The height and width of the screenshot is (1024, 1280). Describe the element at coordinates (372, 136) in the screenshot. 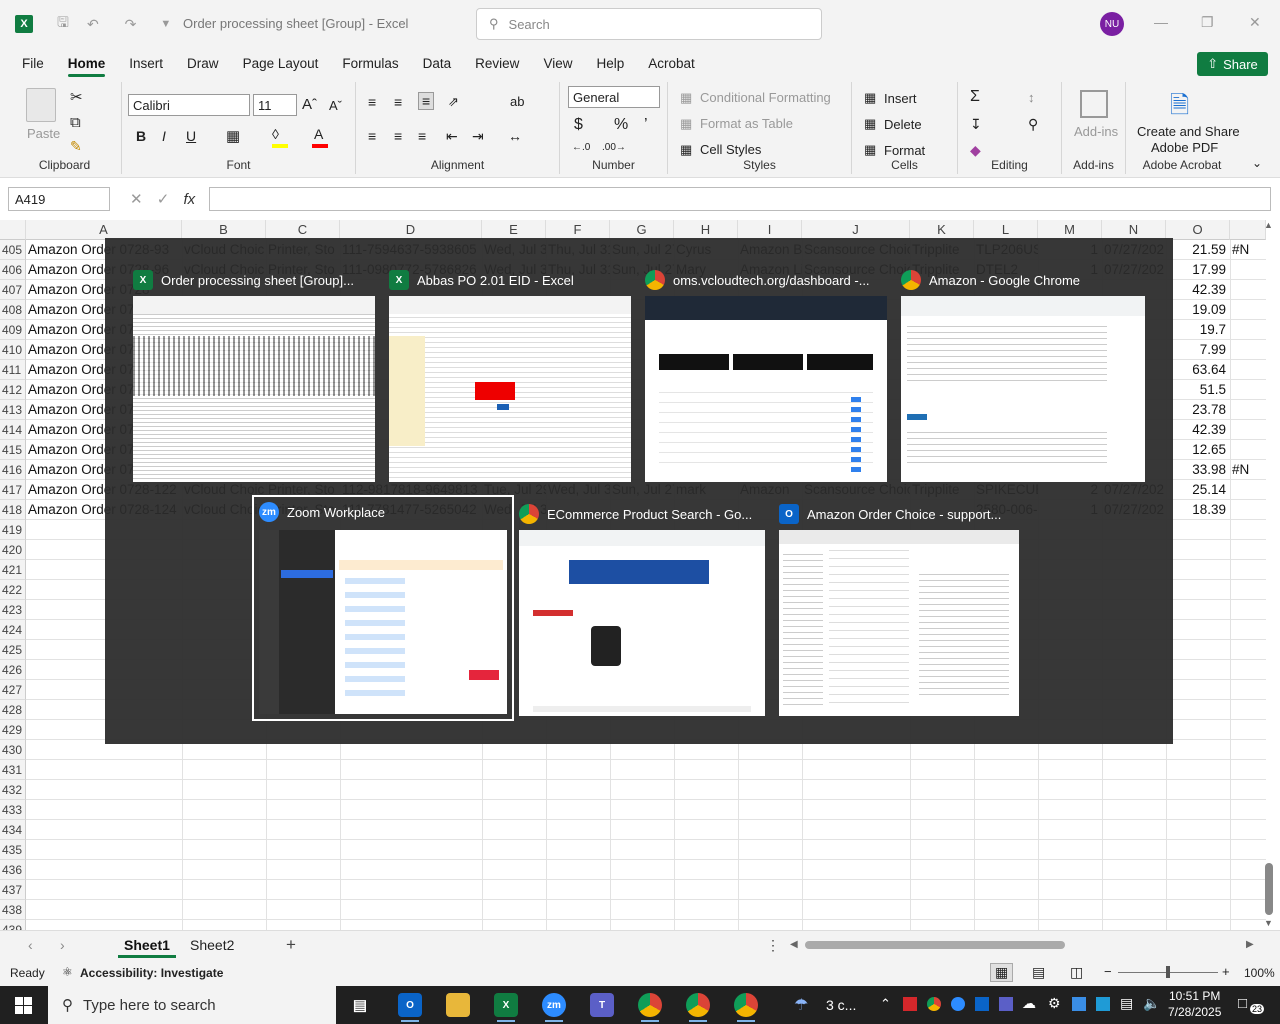

I see `align-left-icon: ≡` at that location.